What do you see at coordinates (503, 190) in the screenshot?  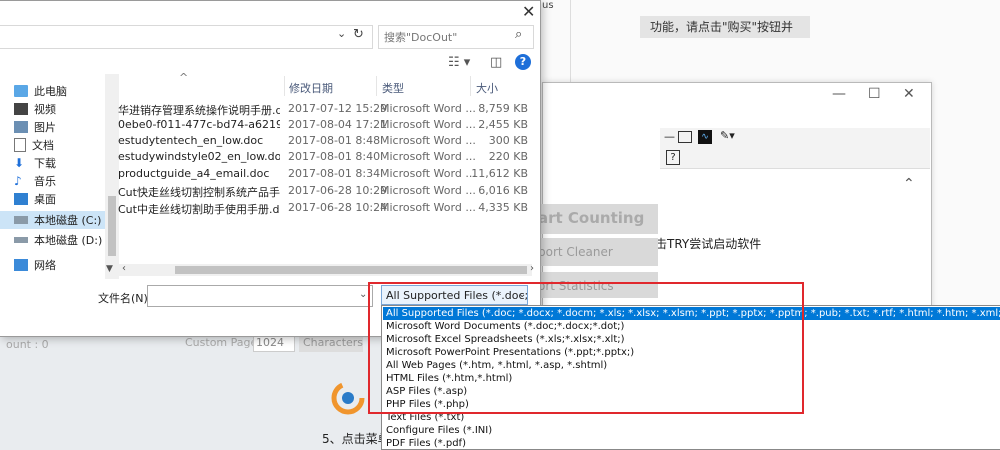 I see `file-size: 6,016 KB` at bounding box center [503, 190].